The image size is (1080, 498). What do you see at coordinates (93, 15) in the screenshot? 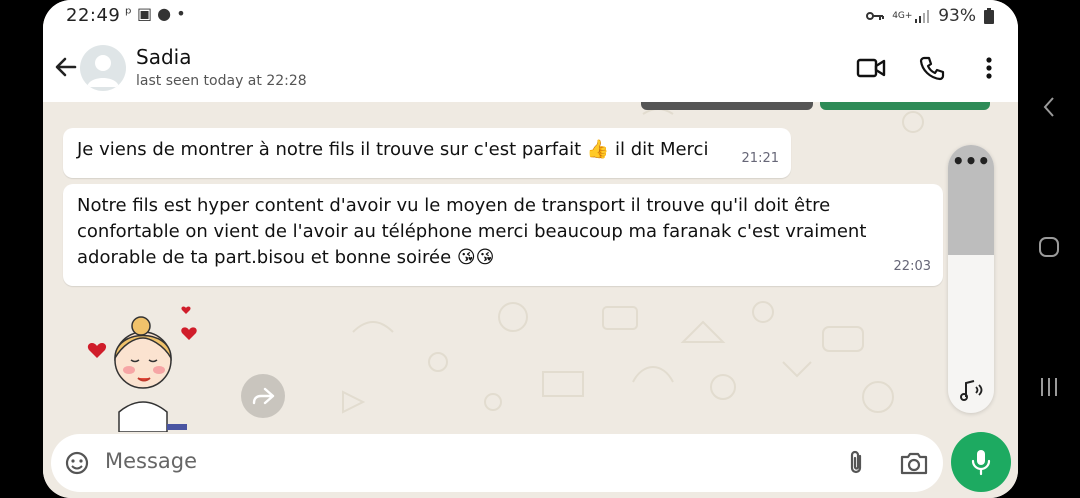
I see `status-time: 22:49` at bounding box center [93, 15].